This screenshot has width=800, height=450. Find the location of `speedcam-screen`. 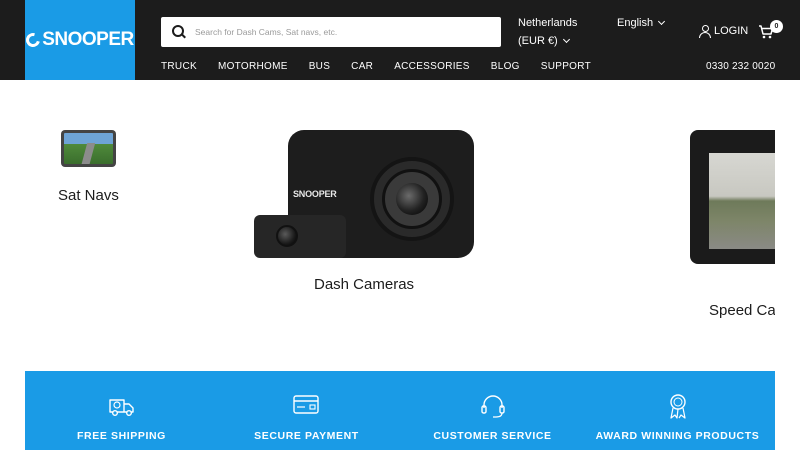

speedcam-screen is located at coordinates (744, 201).